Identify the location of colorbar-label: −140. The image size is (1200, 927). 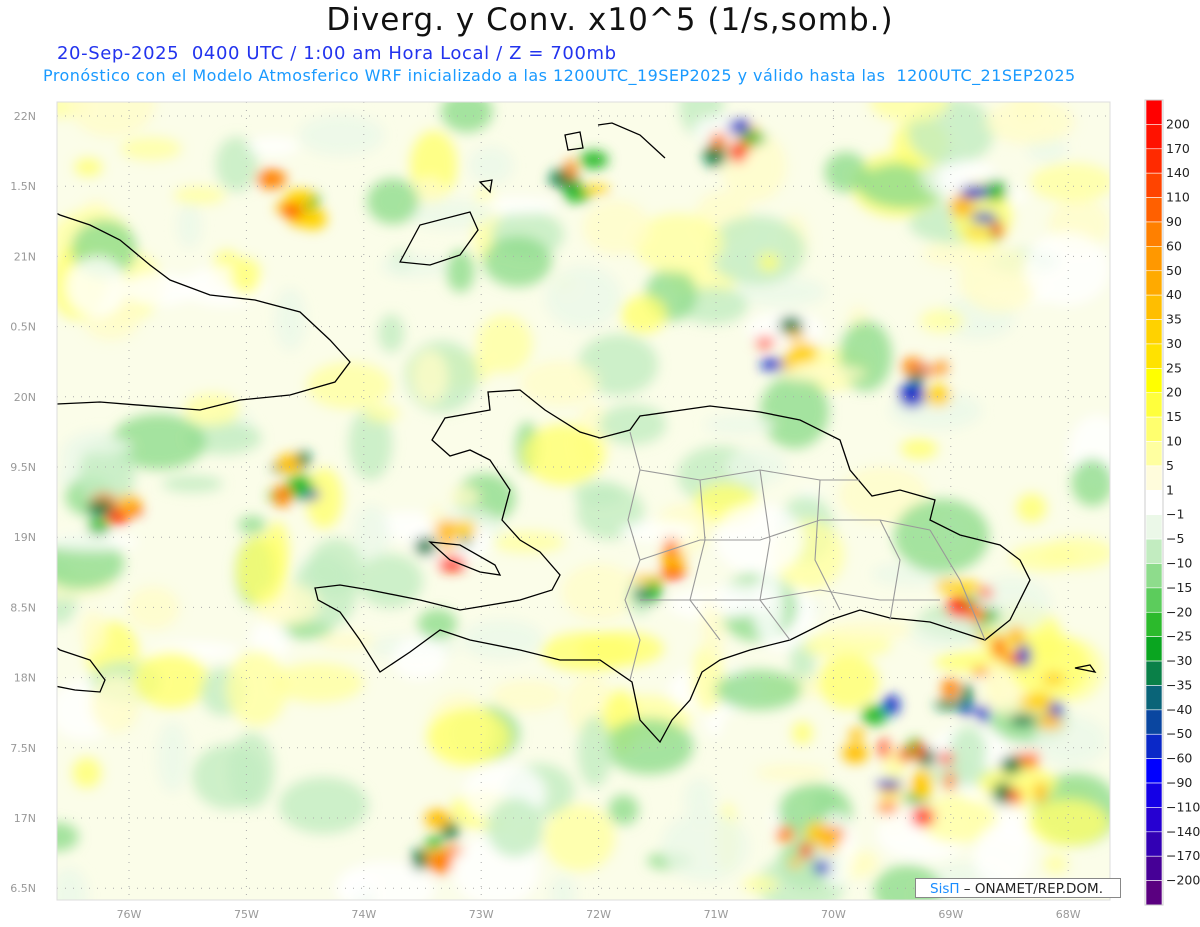
(1183, 831).